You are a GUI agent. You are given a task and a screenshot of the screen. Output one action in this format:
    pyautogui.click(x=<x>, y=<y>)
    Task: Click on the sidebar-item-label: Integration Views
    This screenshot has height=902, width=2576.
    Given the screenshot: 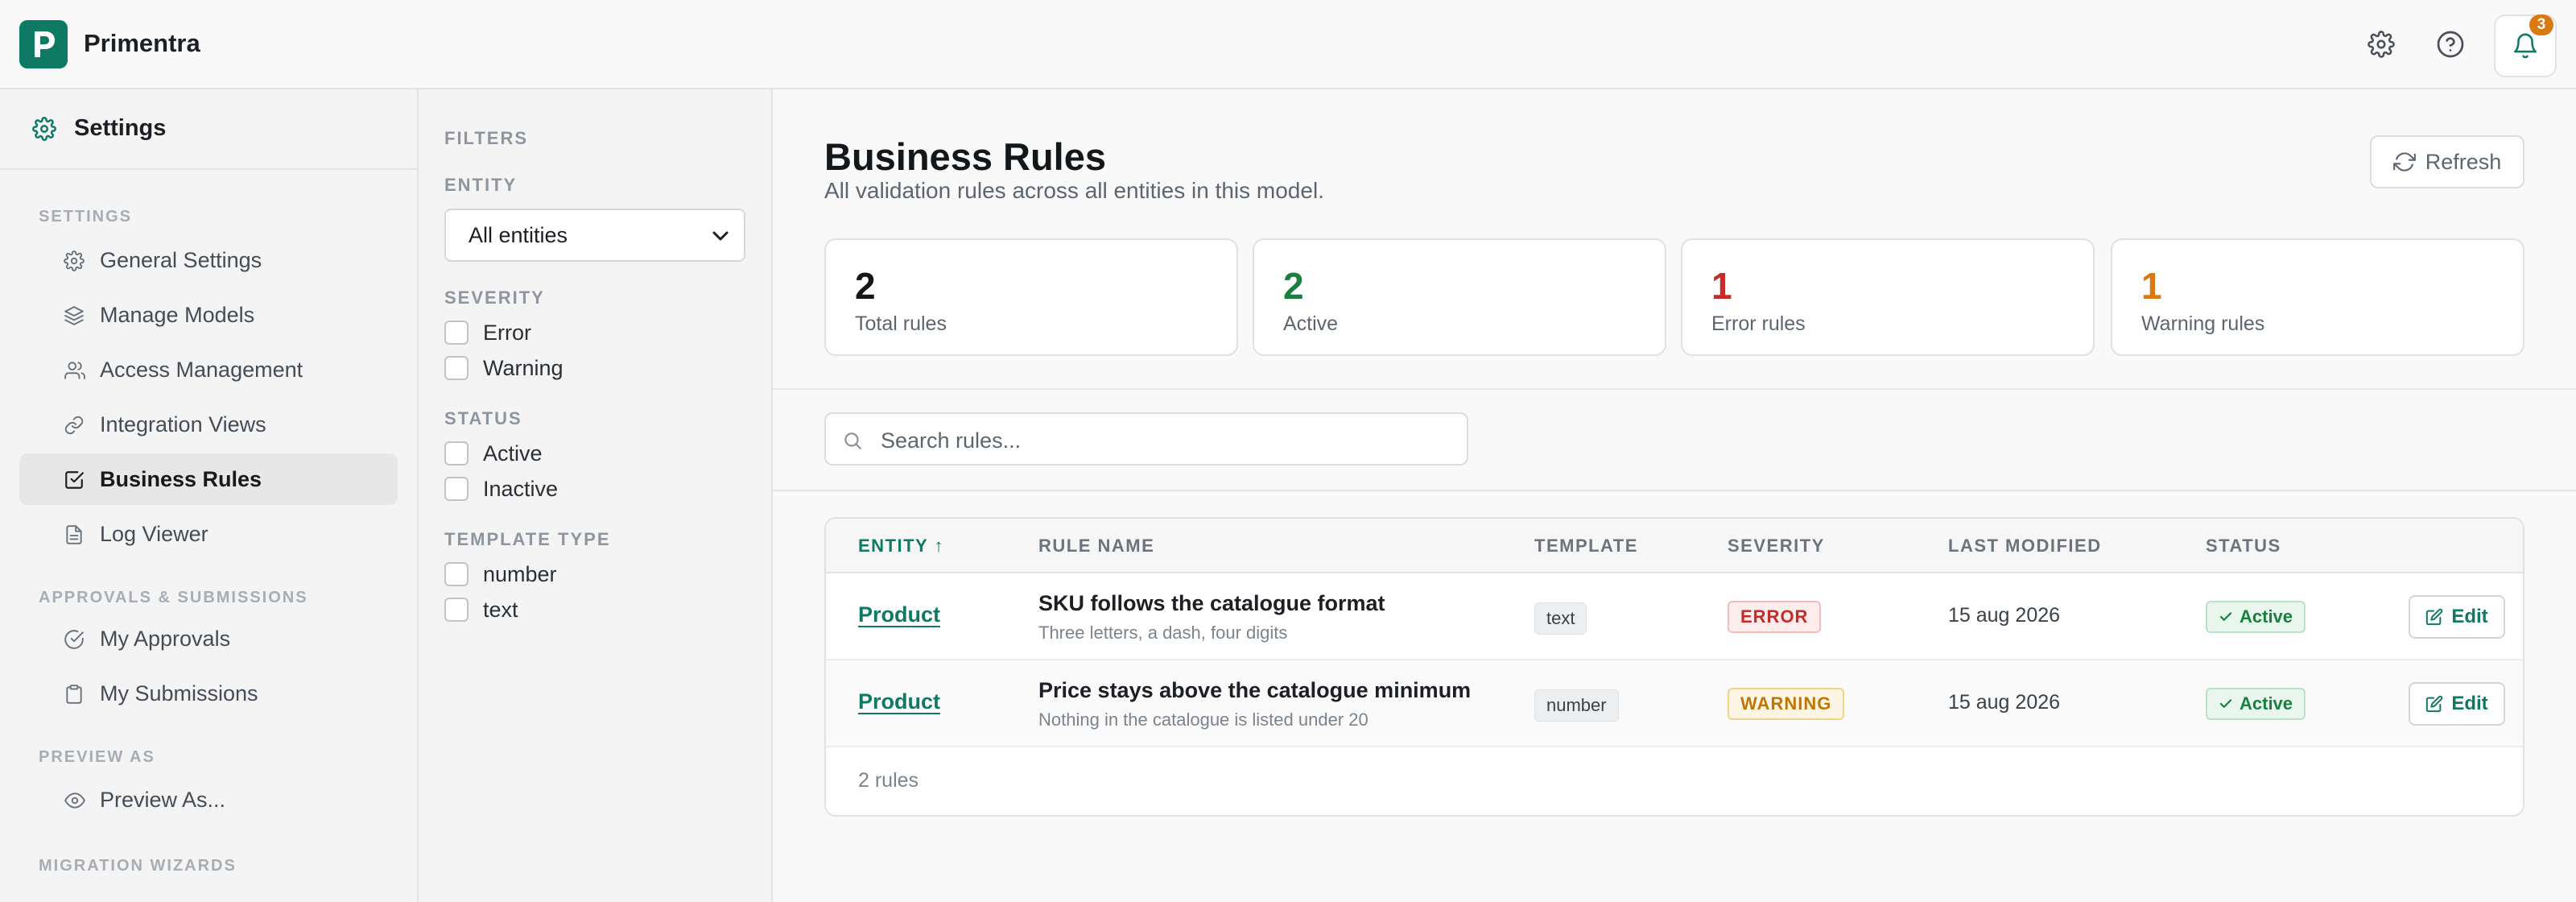 What is the action you would take?
    pyautogui.click(x=183, y=425)
    